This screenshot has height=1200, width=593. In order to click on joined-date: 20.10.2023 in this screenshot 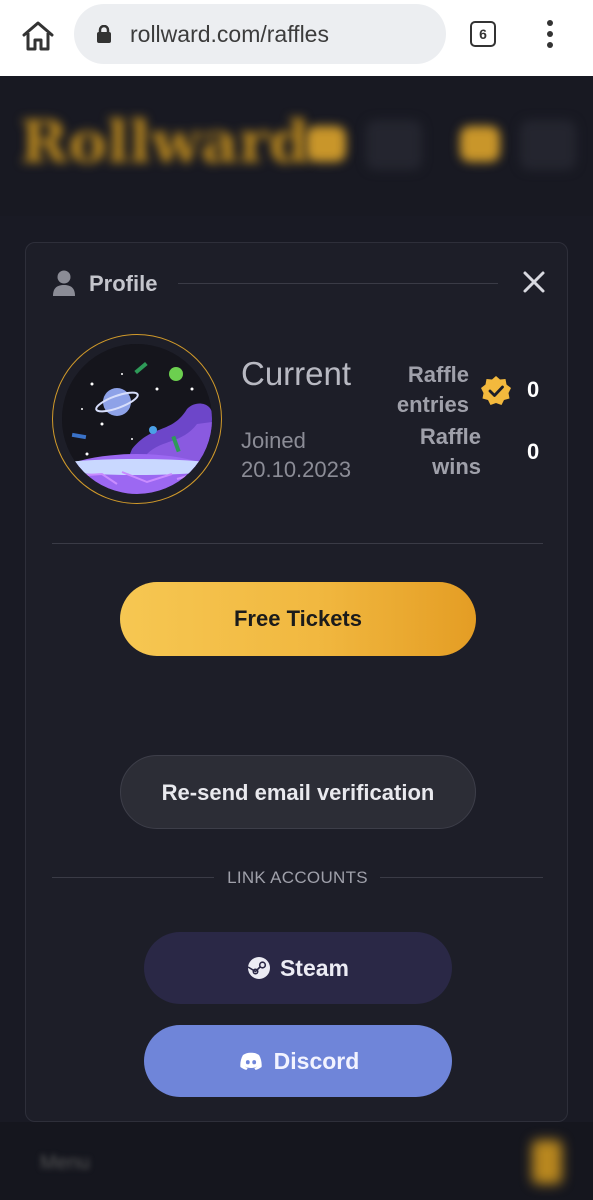, I will do `click(296, 469)`.